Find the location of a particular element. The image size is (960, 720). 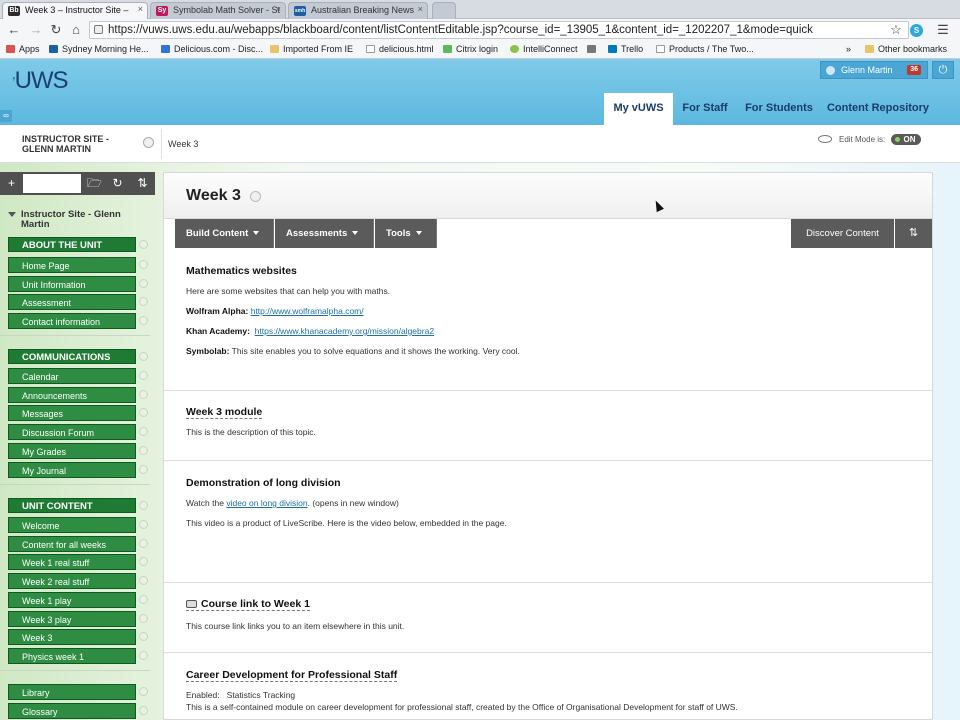

wolfram-link: http://www.wolframalpha.com/ is located at coordinates (307, 311).